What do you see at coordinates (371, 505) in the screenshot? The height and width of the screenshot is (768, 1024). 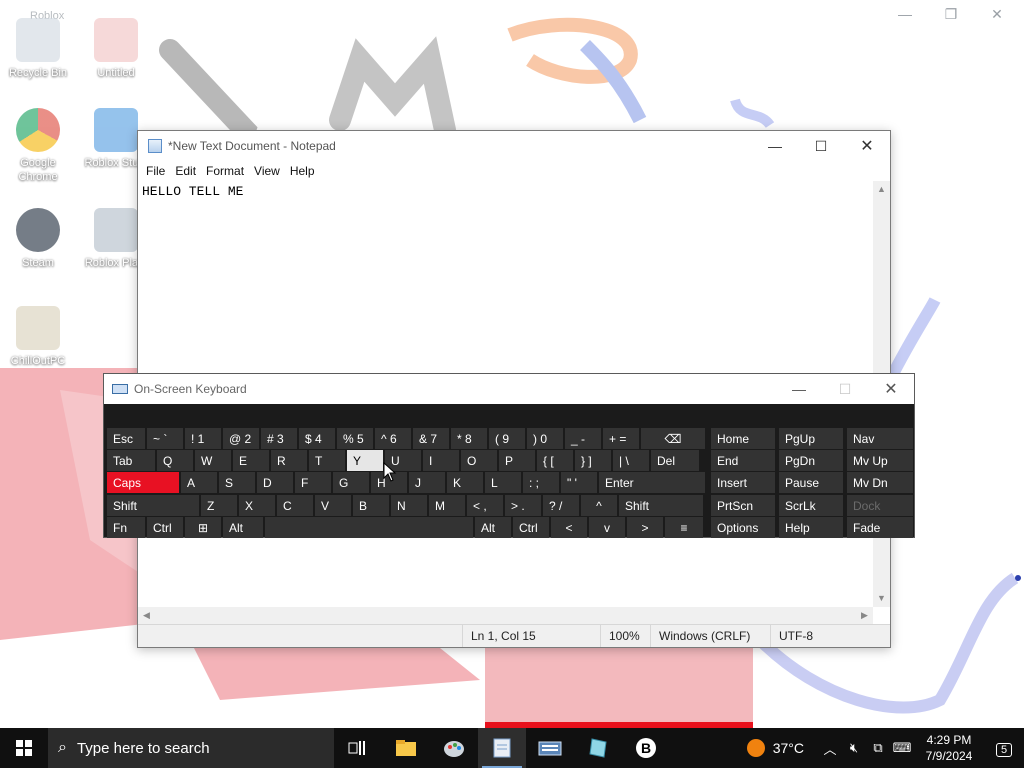 I see `key-b: B` at bounding box center [371, 505].